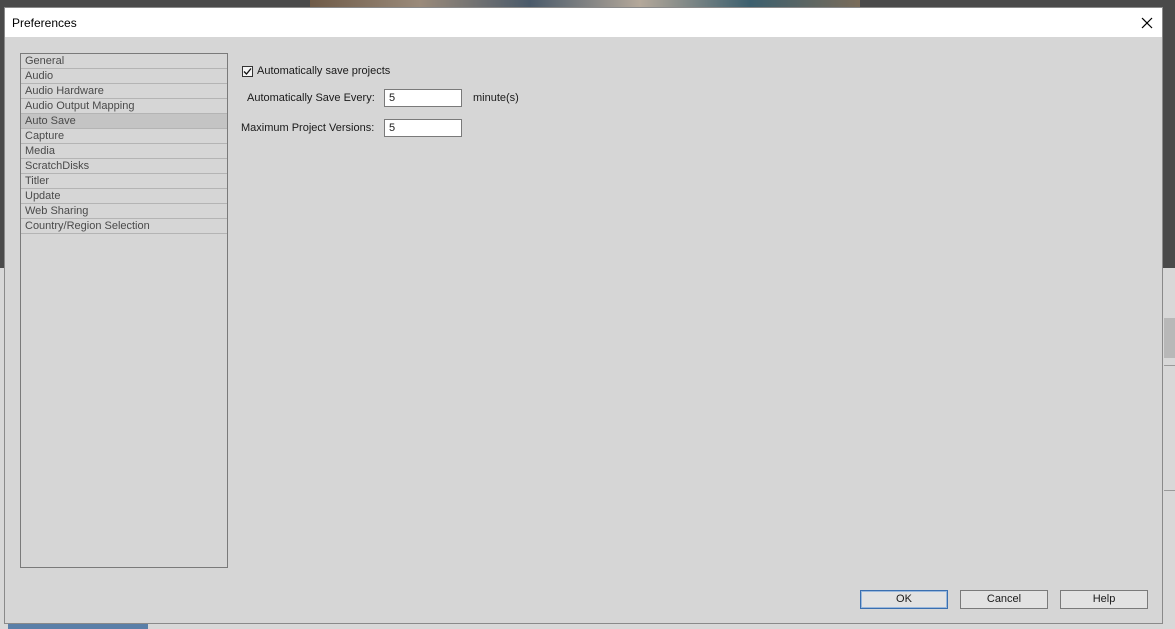 The width and height of the screenshot is (1175, 629). Describe the element at coordinates (1169, 338) in the screenshot. I see `background-panel-tab` at that location.